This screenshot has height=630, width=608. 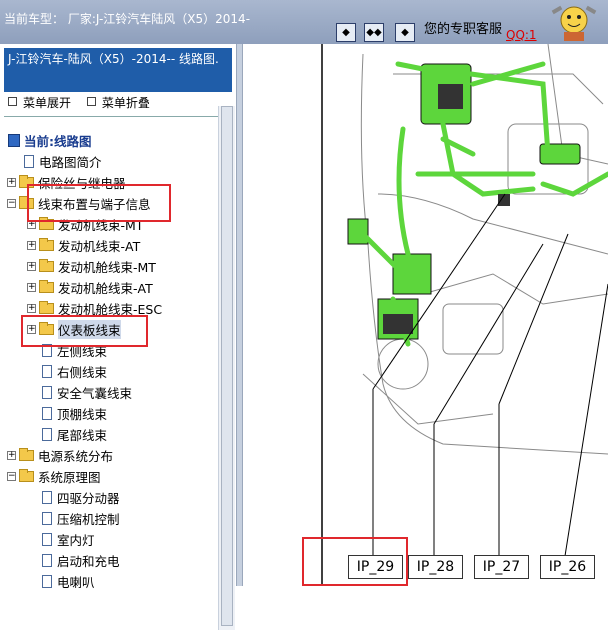 What do you see at coordinates (567, 567) in the screenshot?
I see `connector-label-ip26: IP_26` at bounding box center [567, 567].